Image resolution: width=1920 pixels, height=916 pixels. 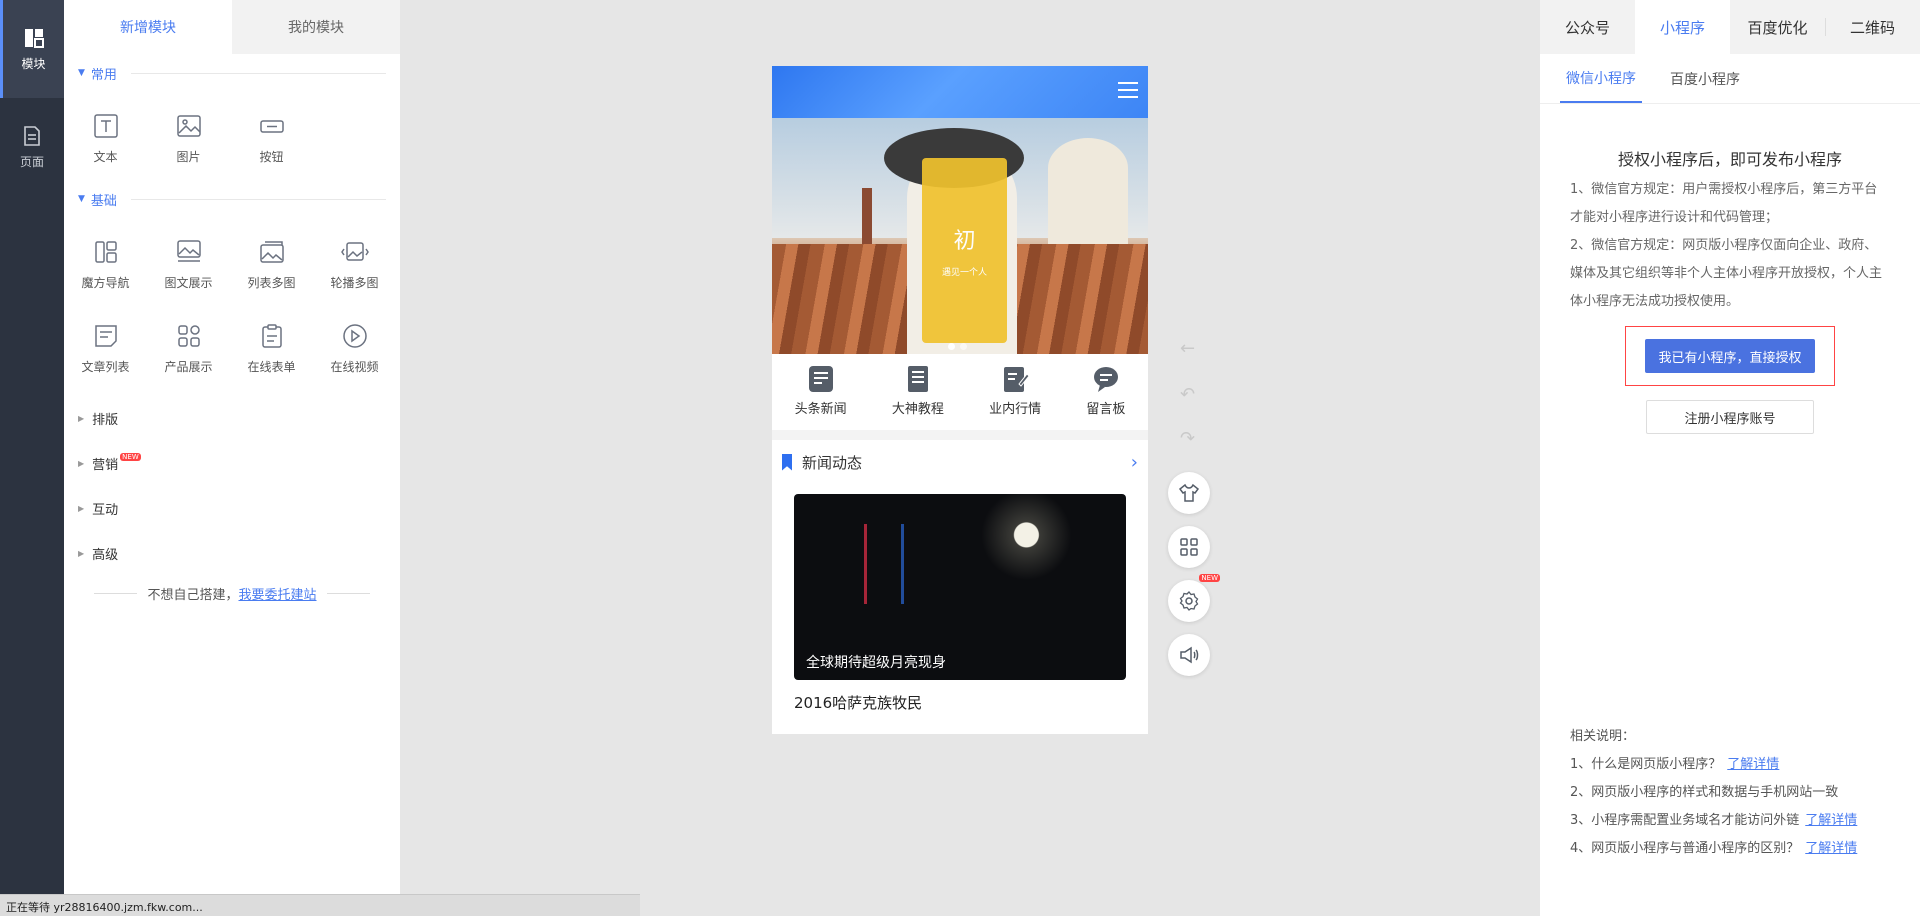 What do you see at coordinates (1682, 27) in the screenshot?
I see `tab-mini-program: 小程序` at bounding box center [1682, 27].